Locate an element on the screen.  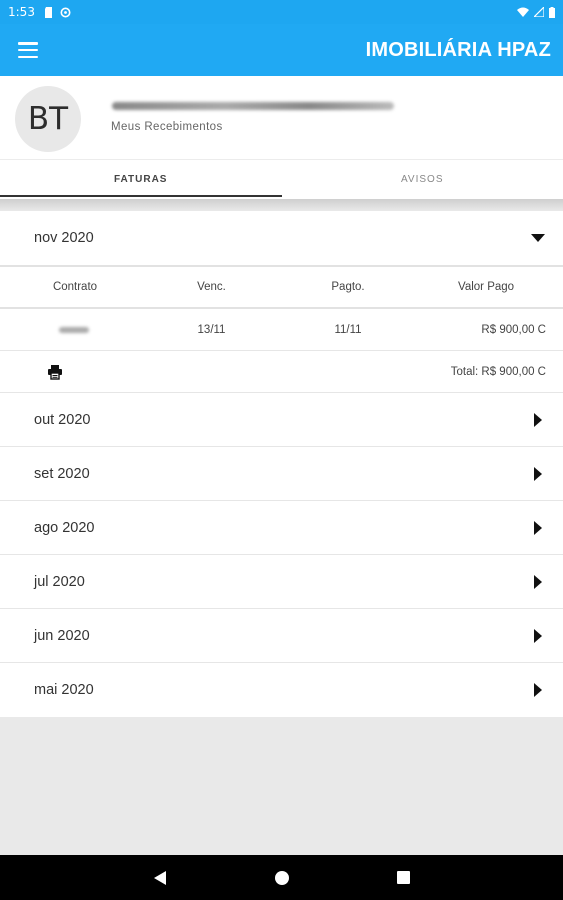
month-row-jul-2020: jul 2020 is located at coordinates (281, 582).